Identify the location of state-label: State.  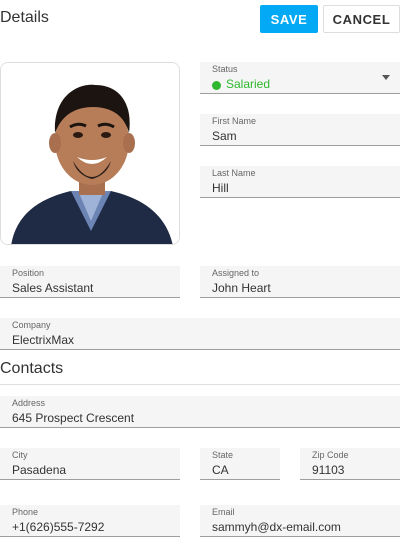
(223, 455).